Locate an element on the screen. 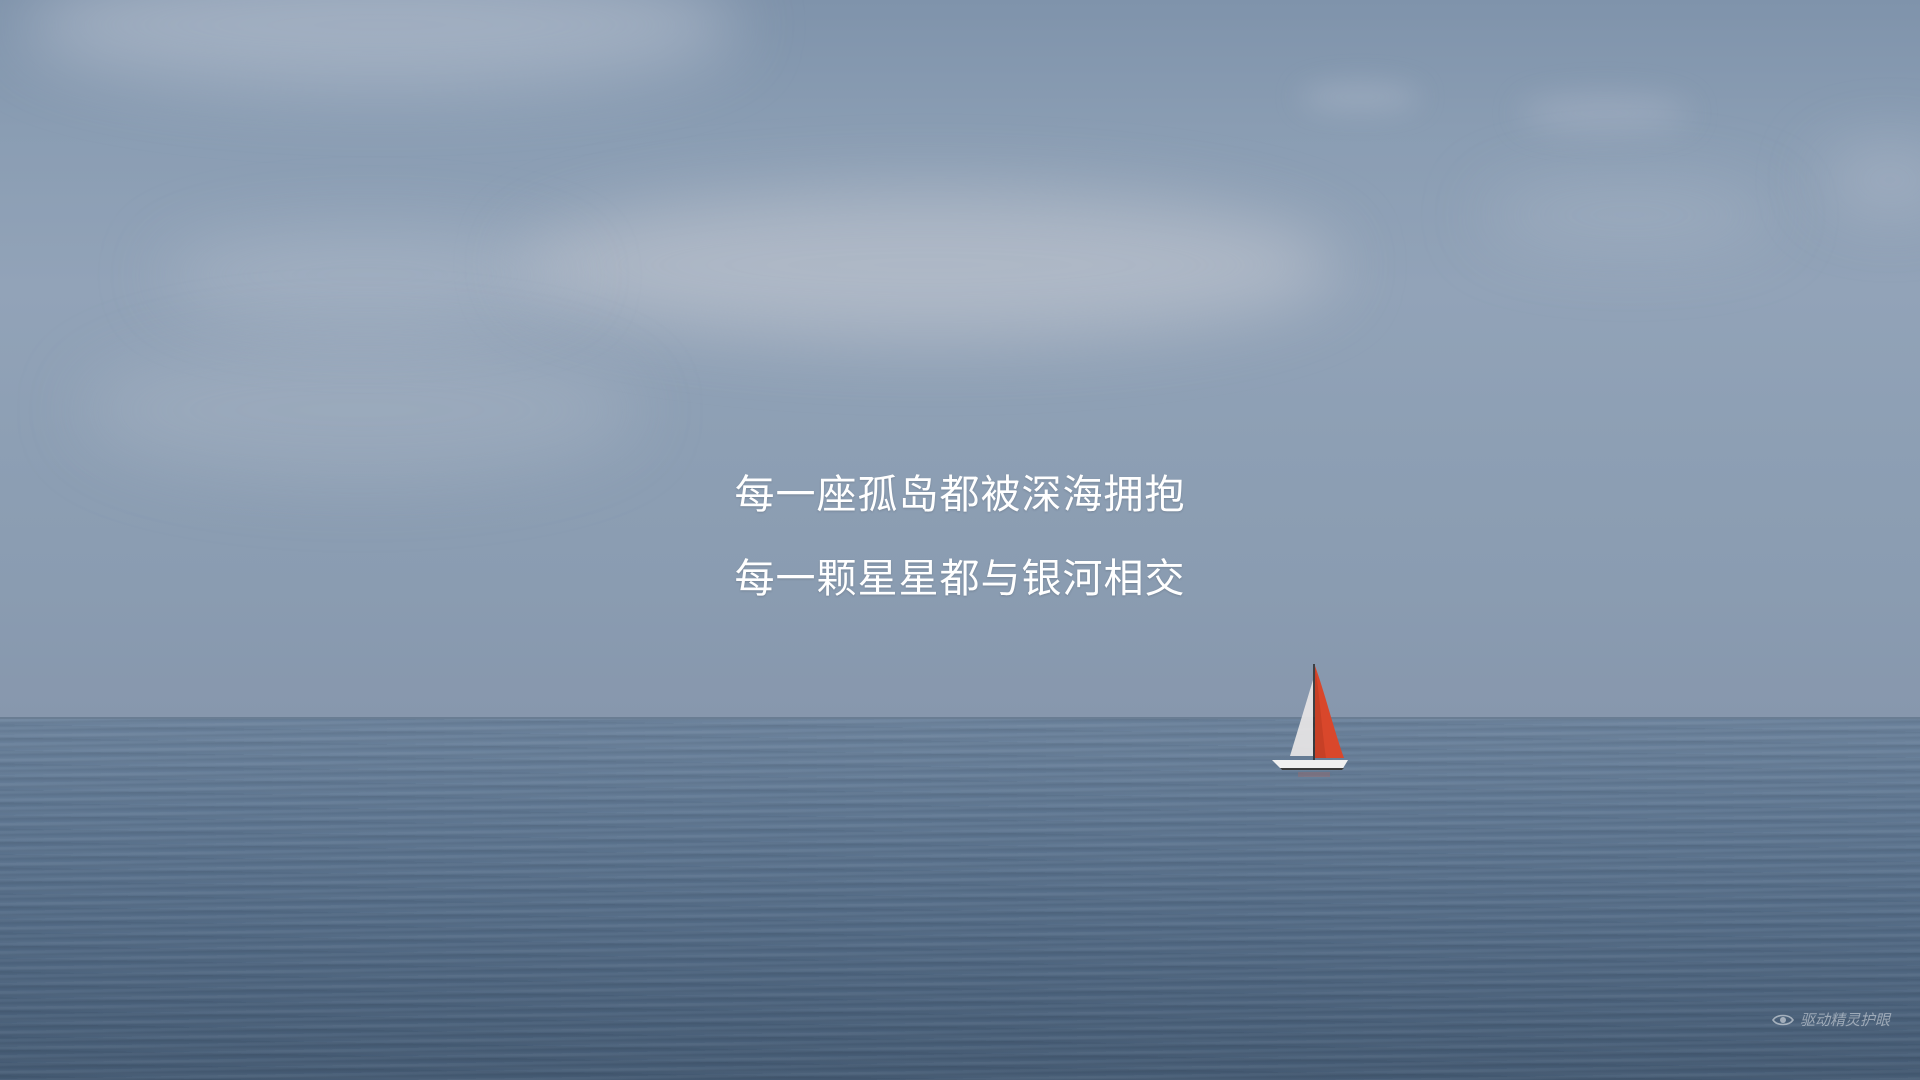  watermark-text: 驱动精灵护眼 is located at coordinates (1844, 1020).